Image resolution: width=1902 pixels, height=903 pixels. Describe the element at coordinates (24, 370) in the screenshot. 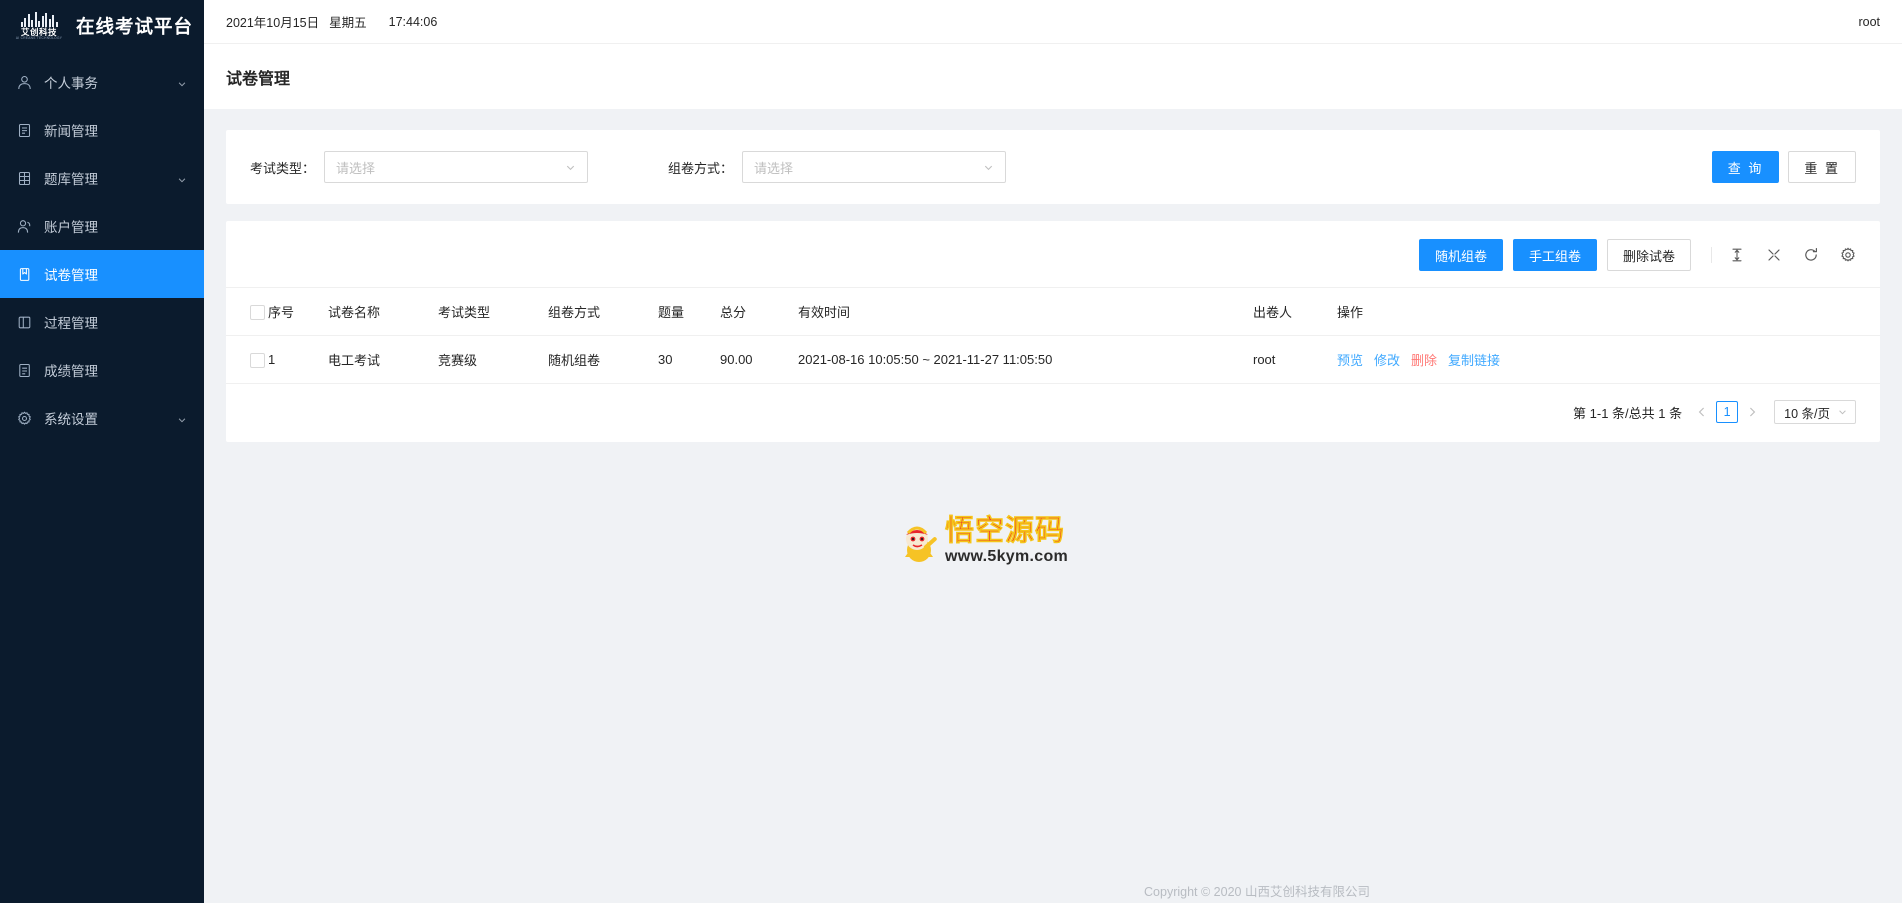

I see `score-file-icon` at that location.